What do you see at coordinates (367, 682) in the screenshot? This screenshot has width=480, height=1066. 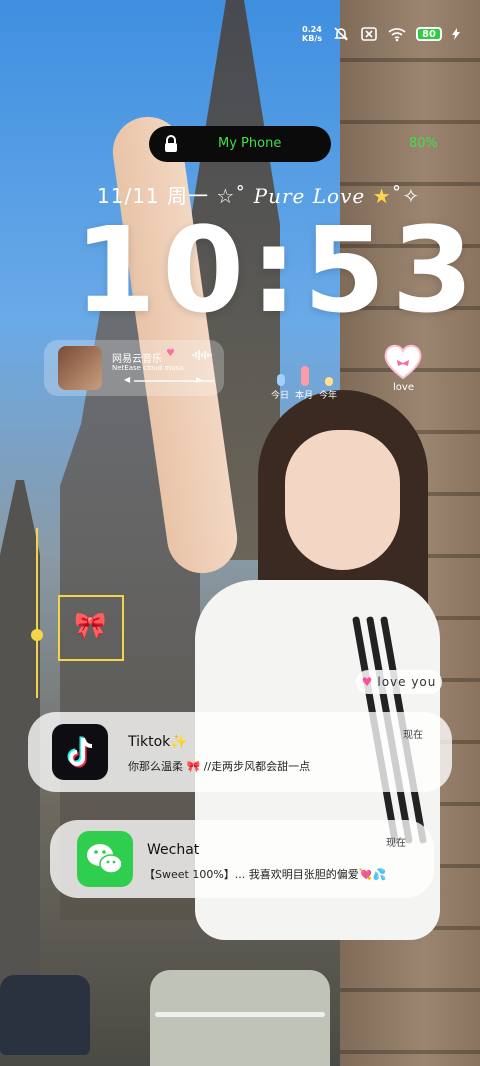 I see `pink-heart-icon: ♥` at bounding box center [367, 682].